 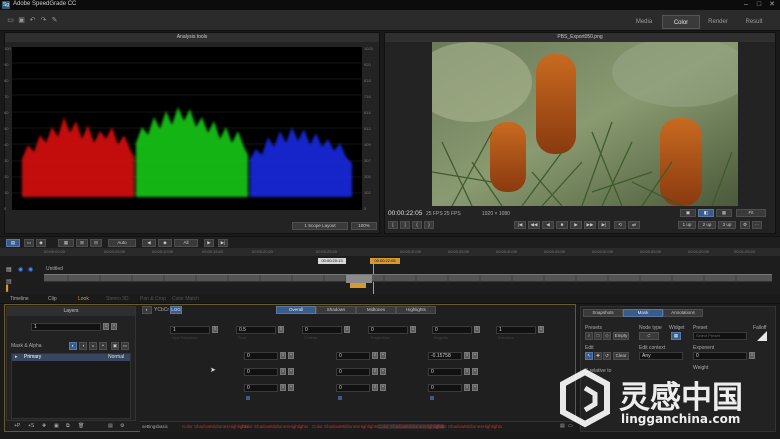 What do you see at coordinates (353, 356) in the screenshot?
I see `offset-g-field: 0` at bounding box center [353, 356].